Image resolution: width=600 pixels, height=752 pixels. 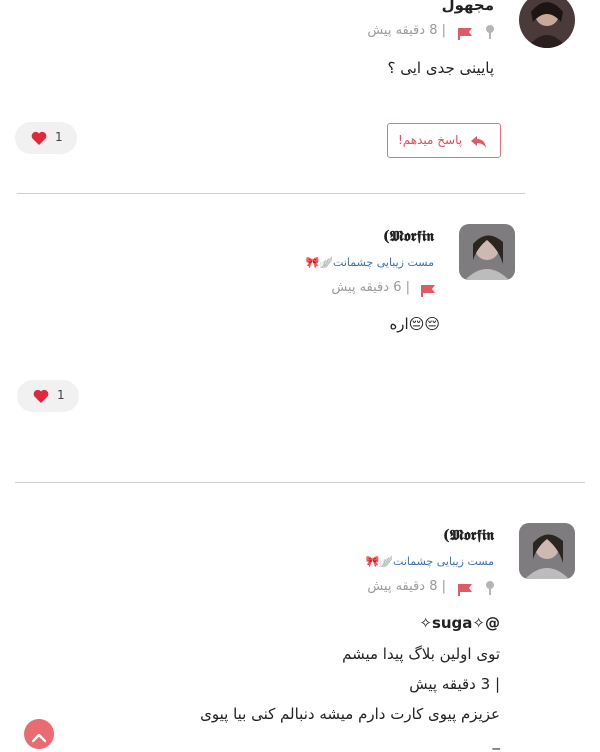 What do you see at coordinates (370, 287) in the screenshot?
I see `comment-time: | 6 دقیقه پیش` at bounding box center [370, 287].